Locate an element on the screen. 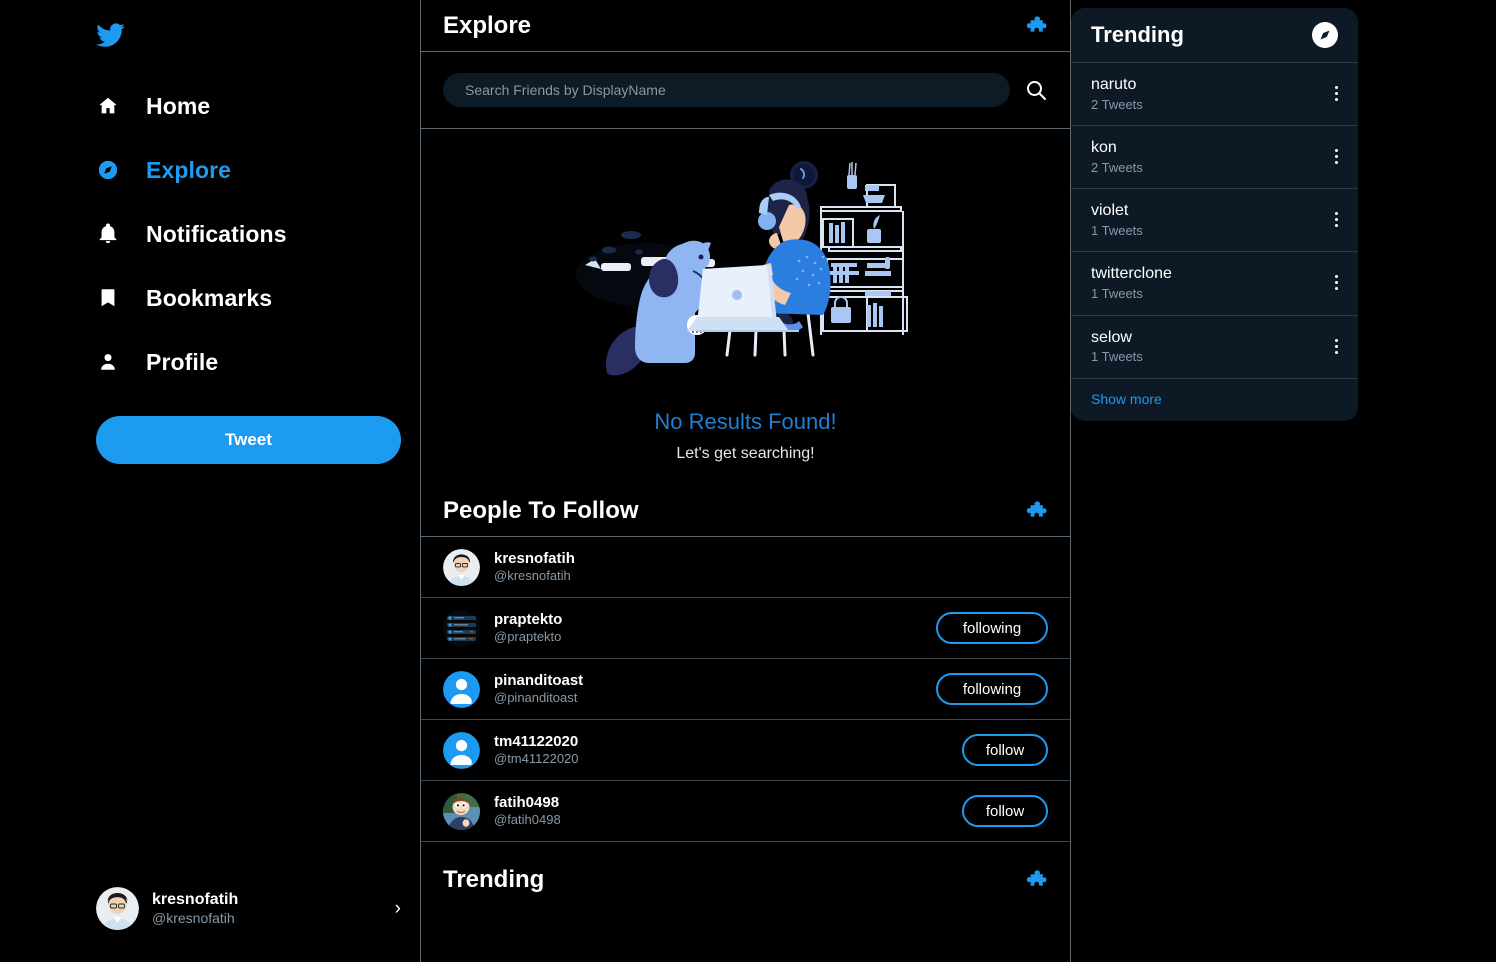 The width and height of the screenshot is (1496, 962). user-name: fatih0498 is located at coordinates (527, 802).